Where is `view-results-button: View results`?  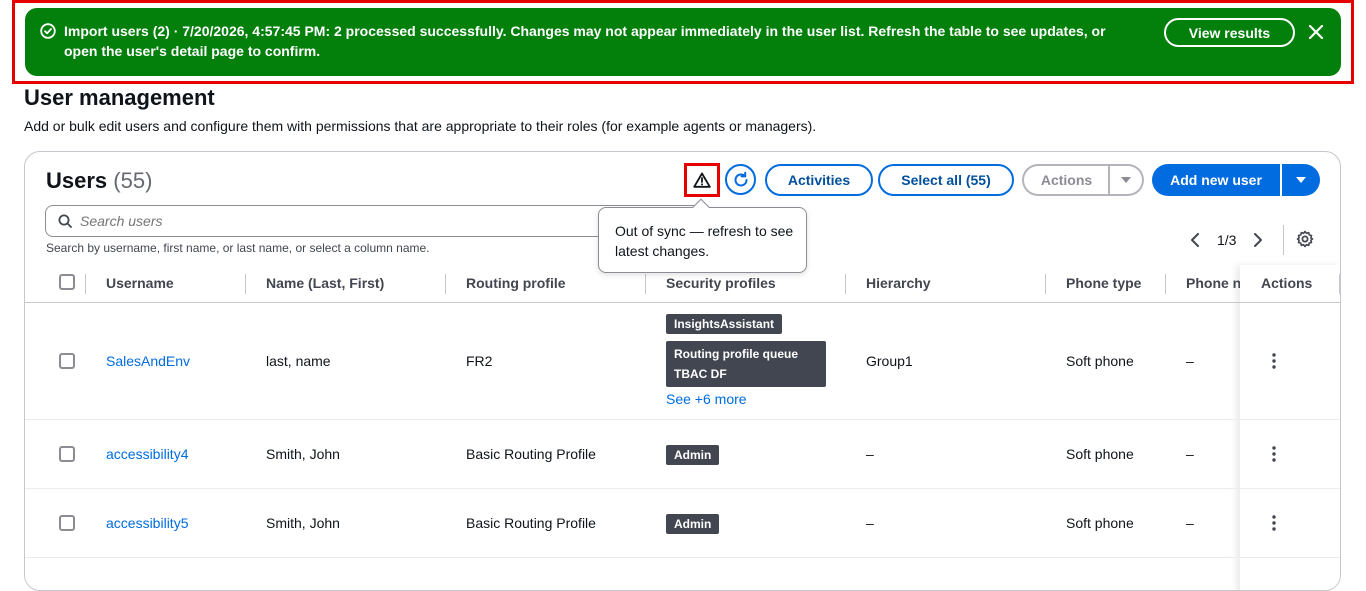 view-results-button: View results is located at coordinates (1229, 32).